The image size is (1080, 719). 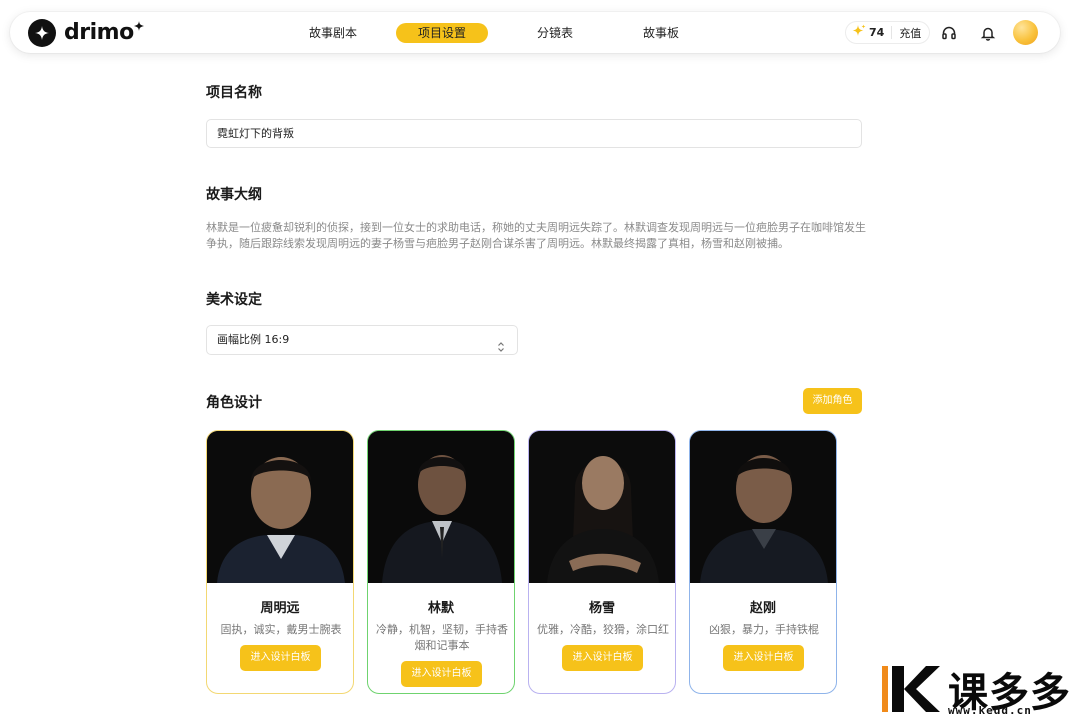 What do you see at coordinates (234, 93) in the screenshot?
I see `project-name-label: 项目名称` at bounding box center [234, 93].